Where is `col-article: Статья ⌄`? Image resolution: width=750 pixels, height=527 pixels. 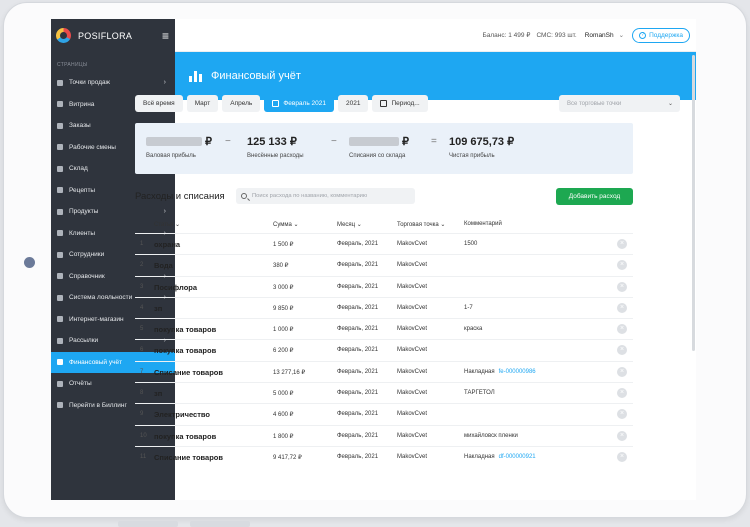
col-article: Статья ⌄ is located at coordinates (167, 224).